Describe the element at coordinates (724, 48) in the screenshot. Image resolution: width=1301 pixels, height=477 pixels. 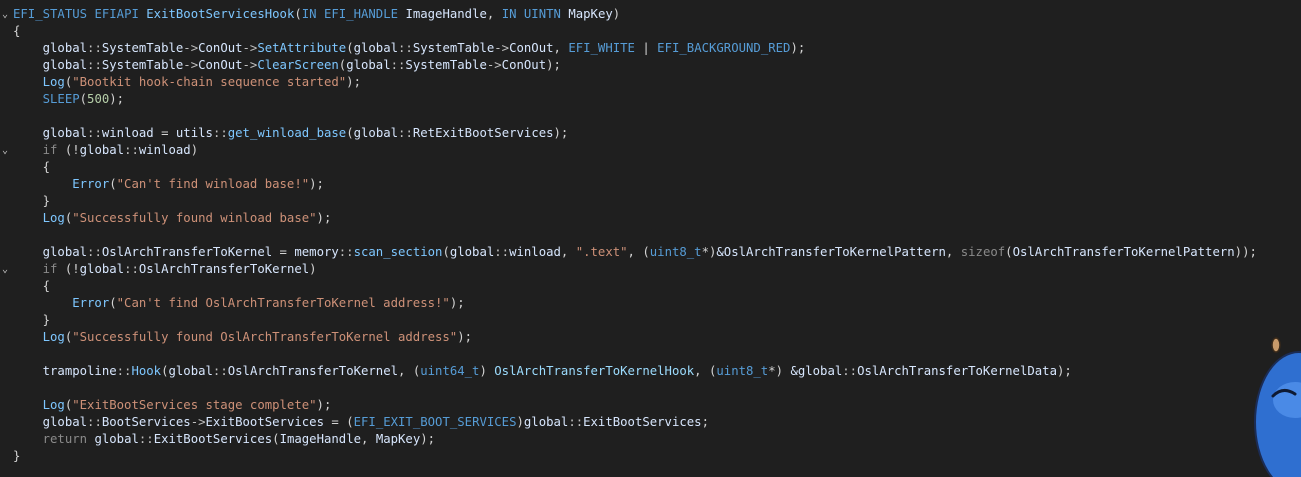
I see `code-token: EFI_BACKGROUND_RED` at that location.